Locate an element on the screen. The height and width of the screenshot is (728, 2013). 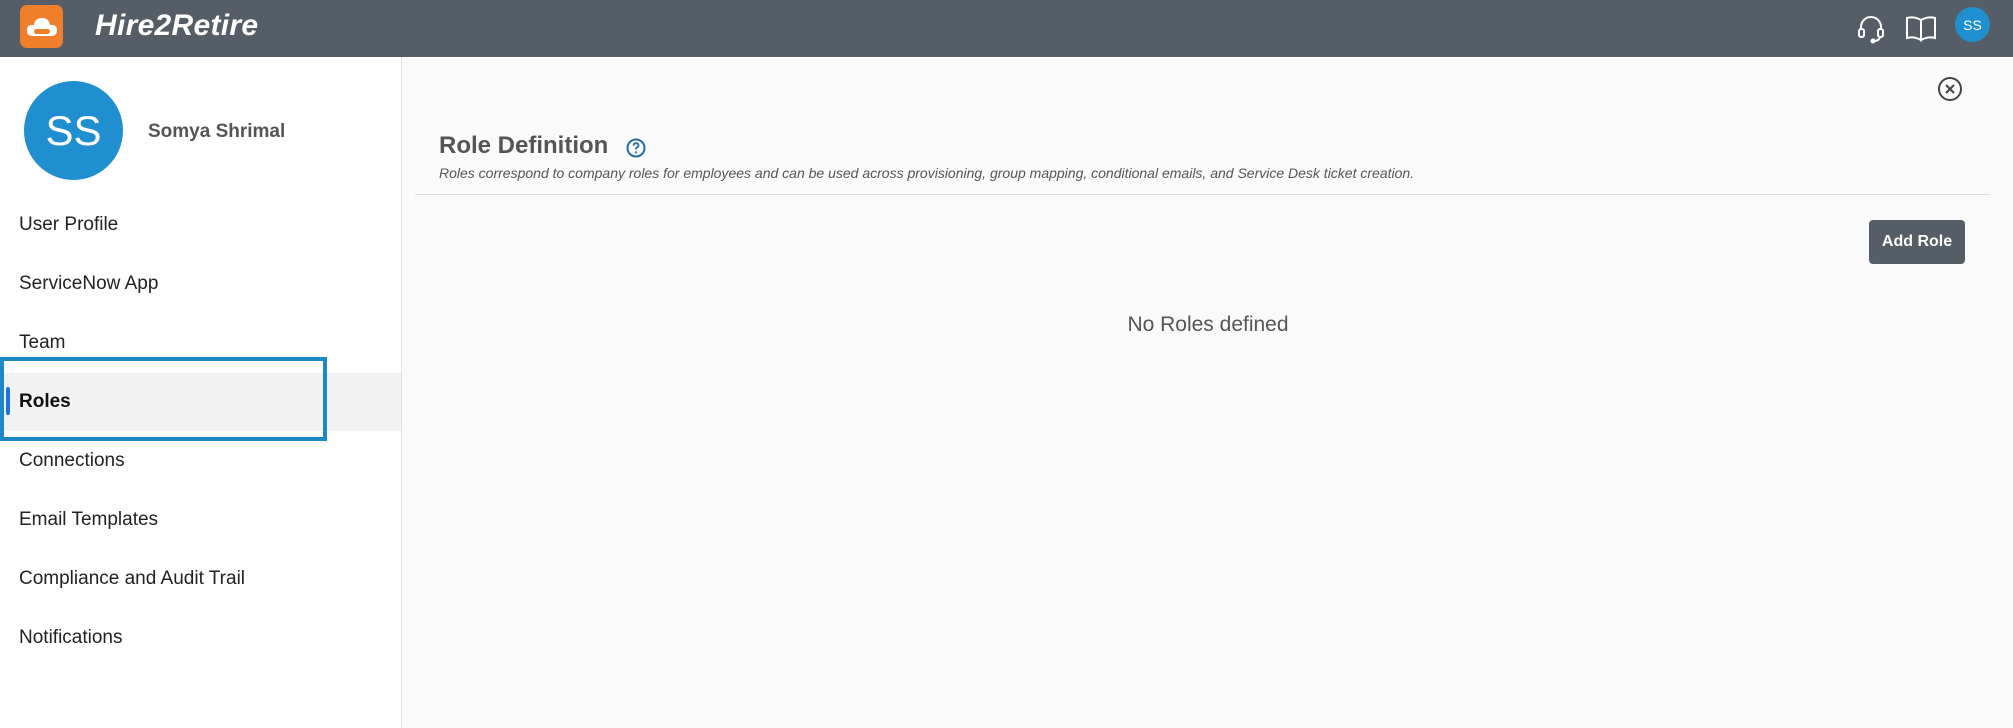
sidebar-item-connections: Connections is located at coordinates (200, 461).